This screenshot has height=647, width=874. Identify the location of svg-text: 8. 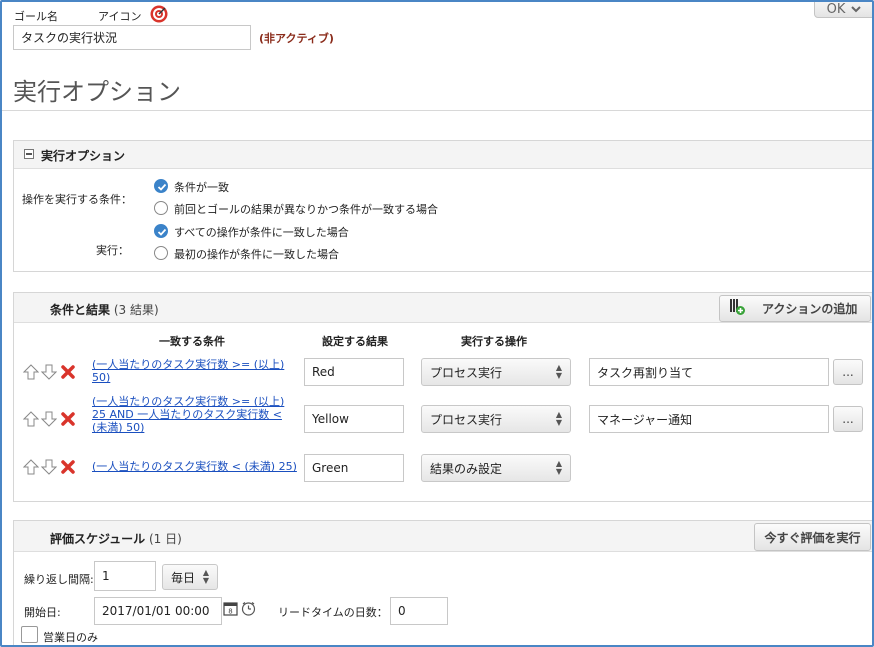
(230, 612).